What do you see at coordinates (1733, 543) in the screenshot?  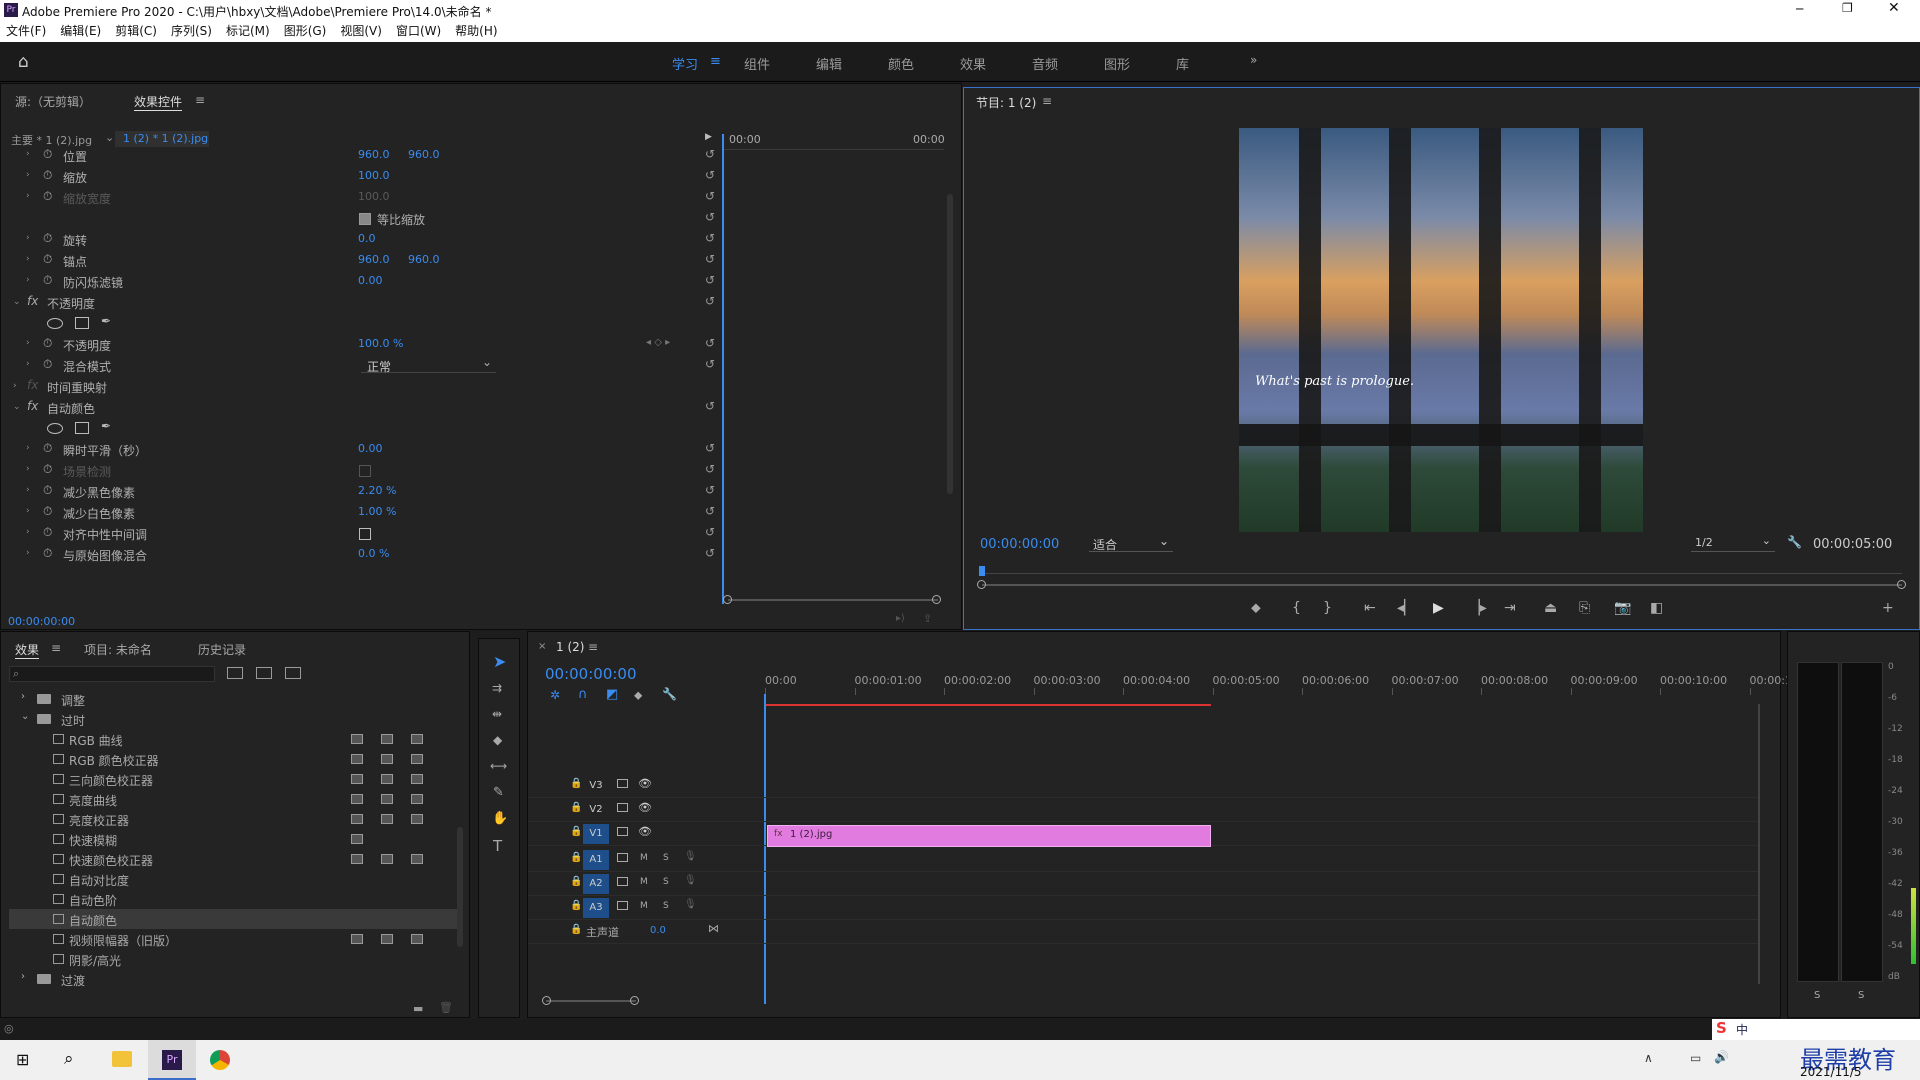 I see `resolution-dropdown: 1/2 ⌄` at bounding box center [1733, 543].